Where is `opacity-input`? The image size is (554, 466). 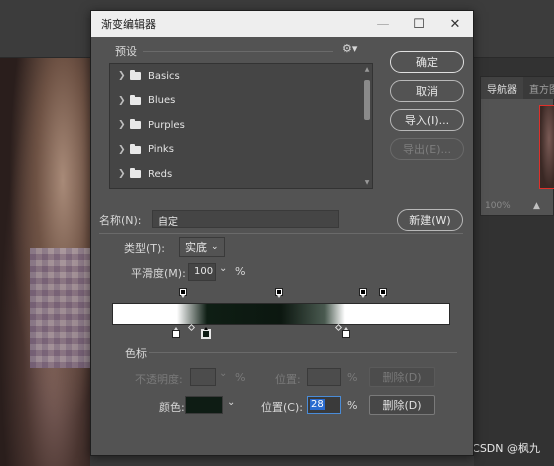
opacity-input is located at coordinates (203, 377).